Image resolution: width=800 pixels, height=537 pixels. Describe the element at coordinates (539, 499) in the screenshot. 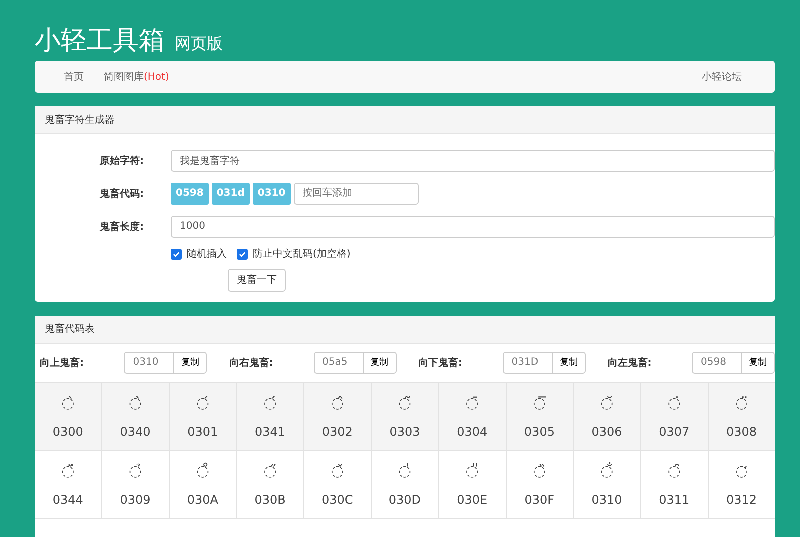

I see `code-text: 030F` at that location.